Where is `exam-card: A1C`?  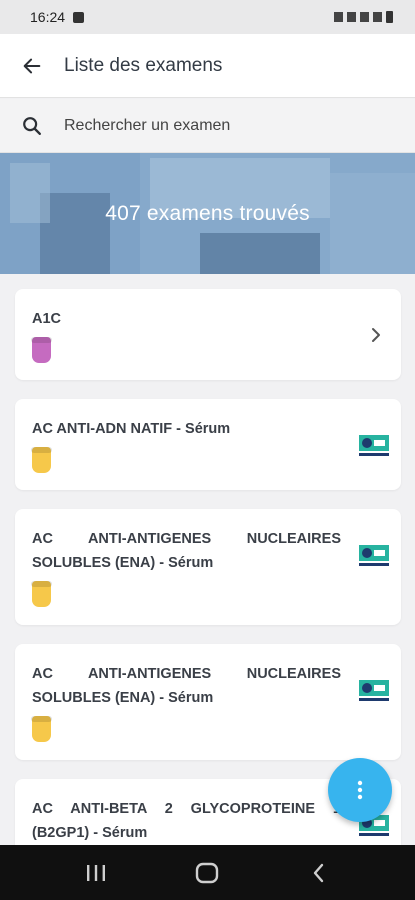 exam-card: A1C is located at coordinates (208, 334).